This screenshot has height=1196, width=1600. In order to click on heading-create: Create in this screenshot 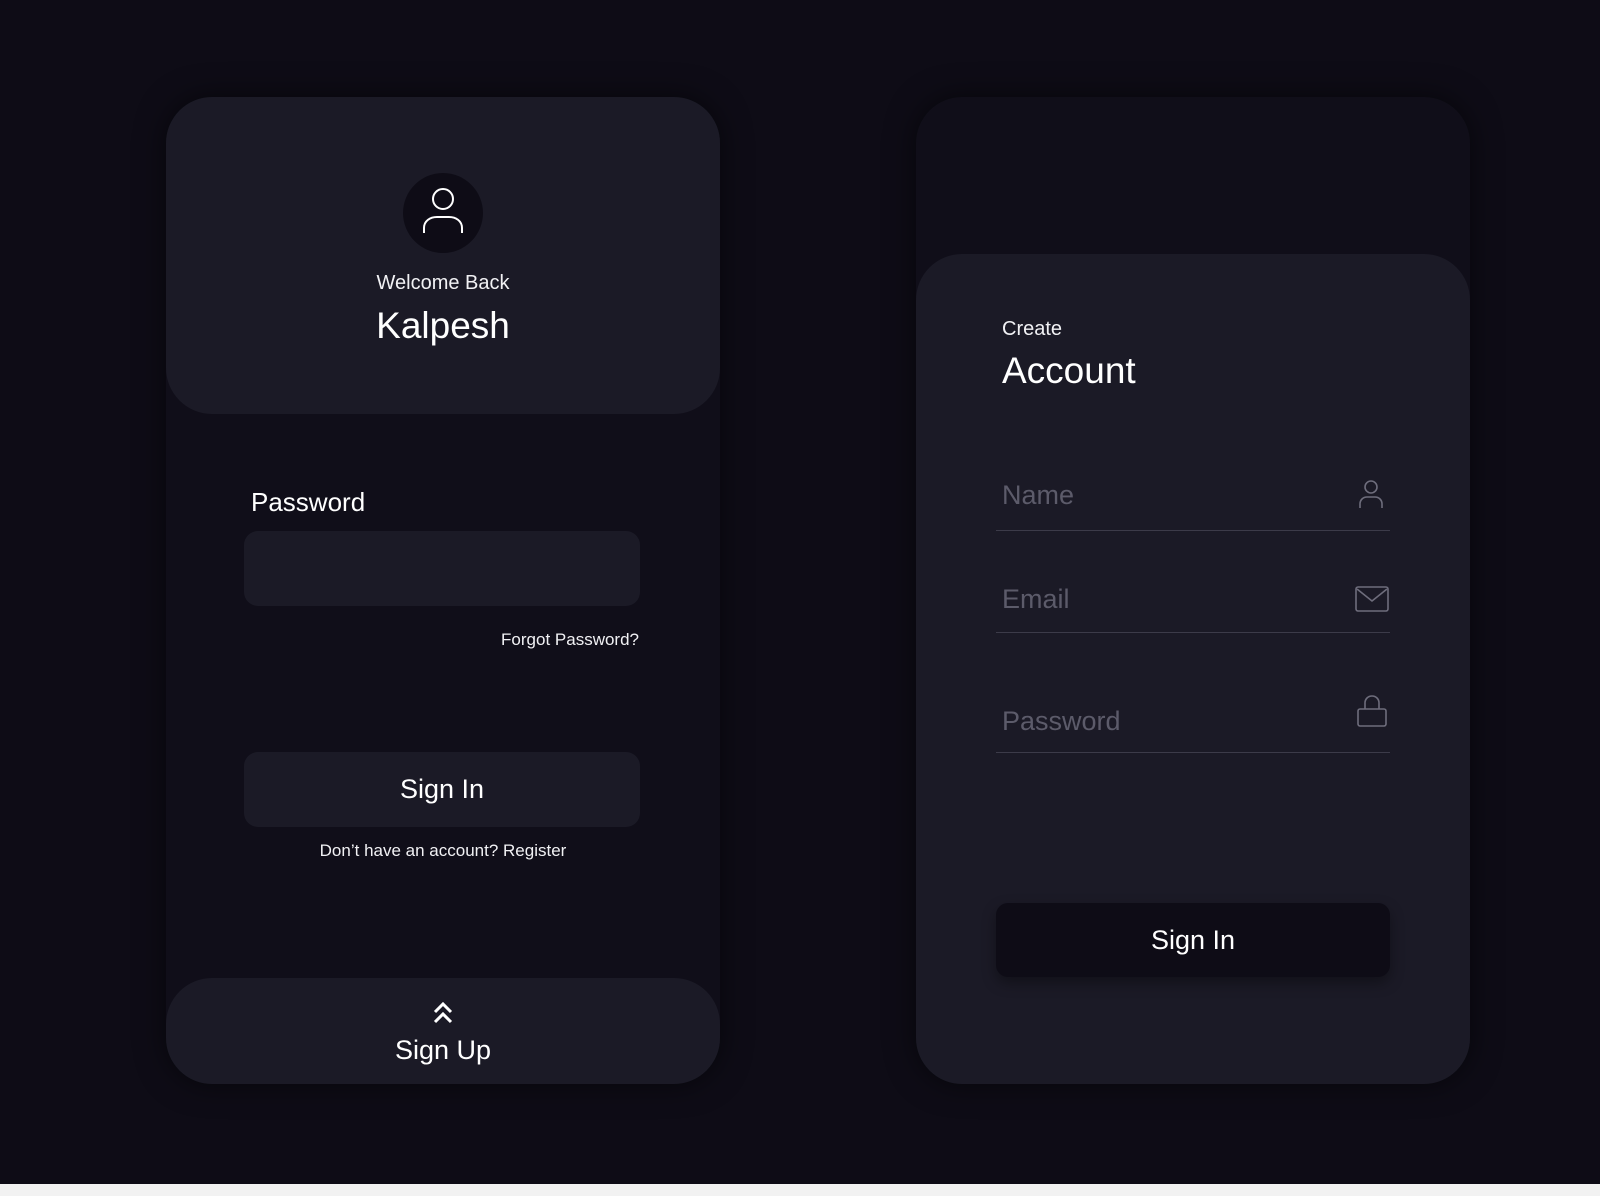, I will do `click(1032, 329)`.